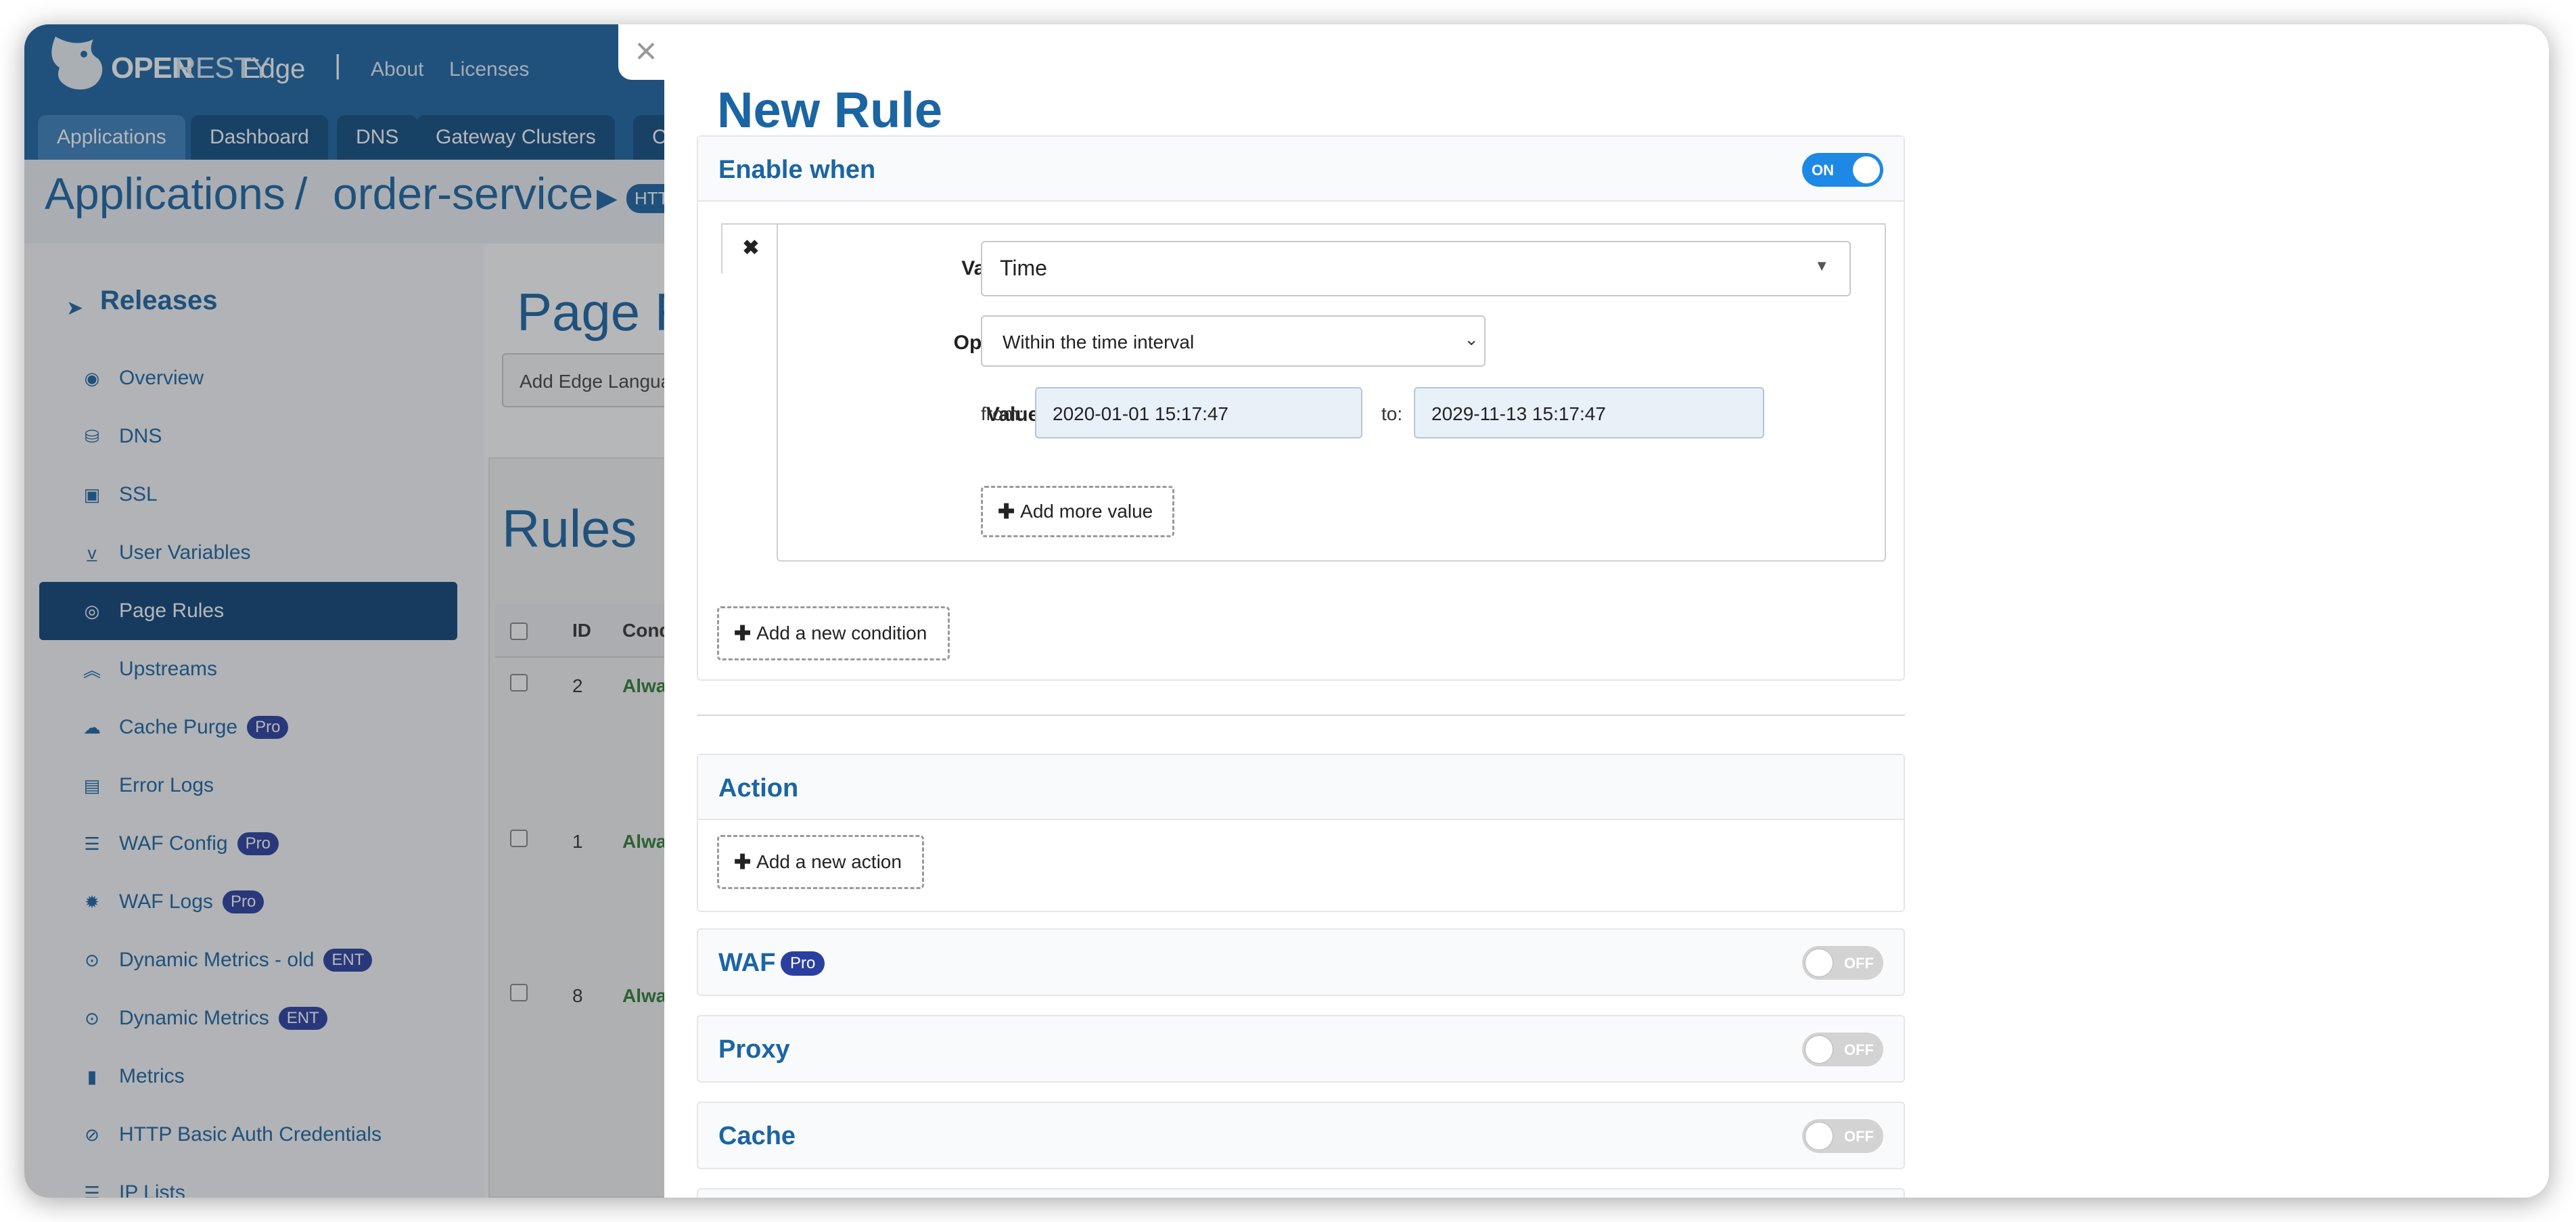  What do you see at coordinates (830, 110) in the screenshot?
I see `modal-title: New Rule` at bounding box center [830, 110].